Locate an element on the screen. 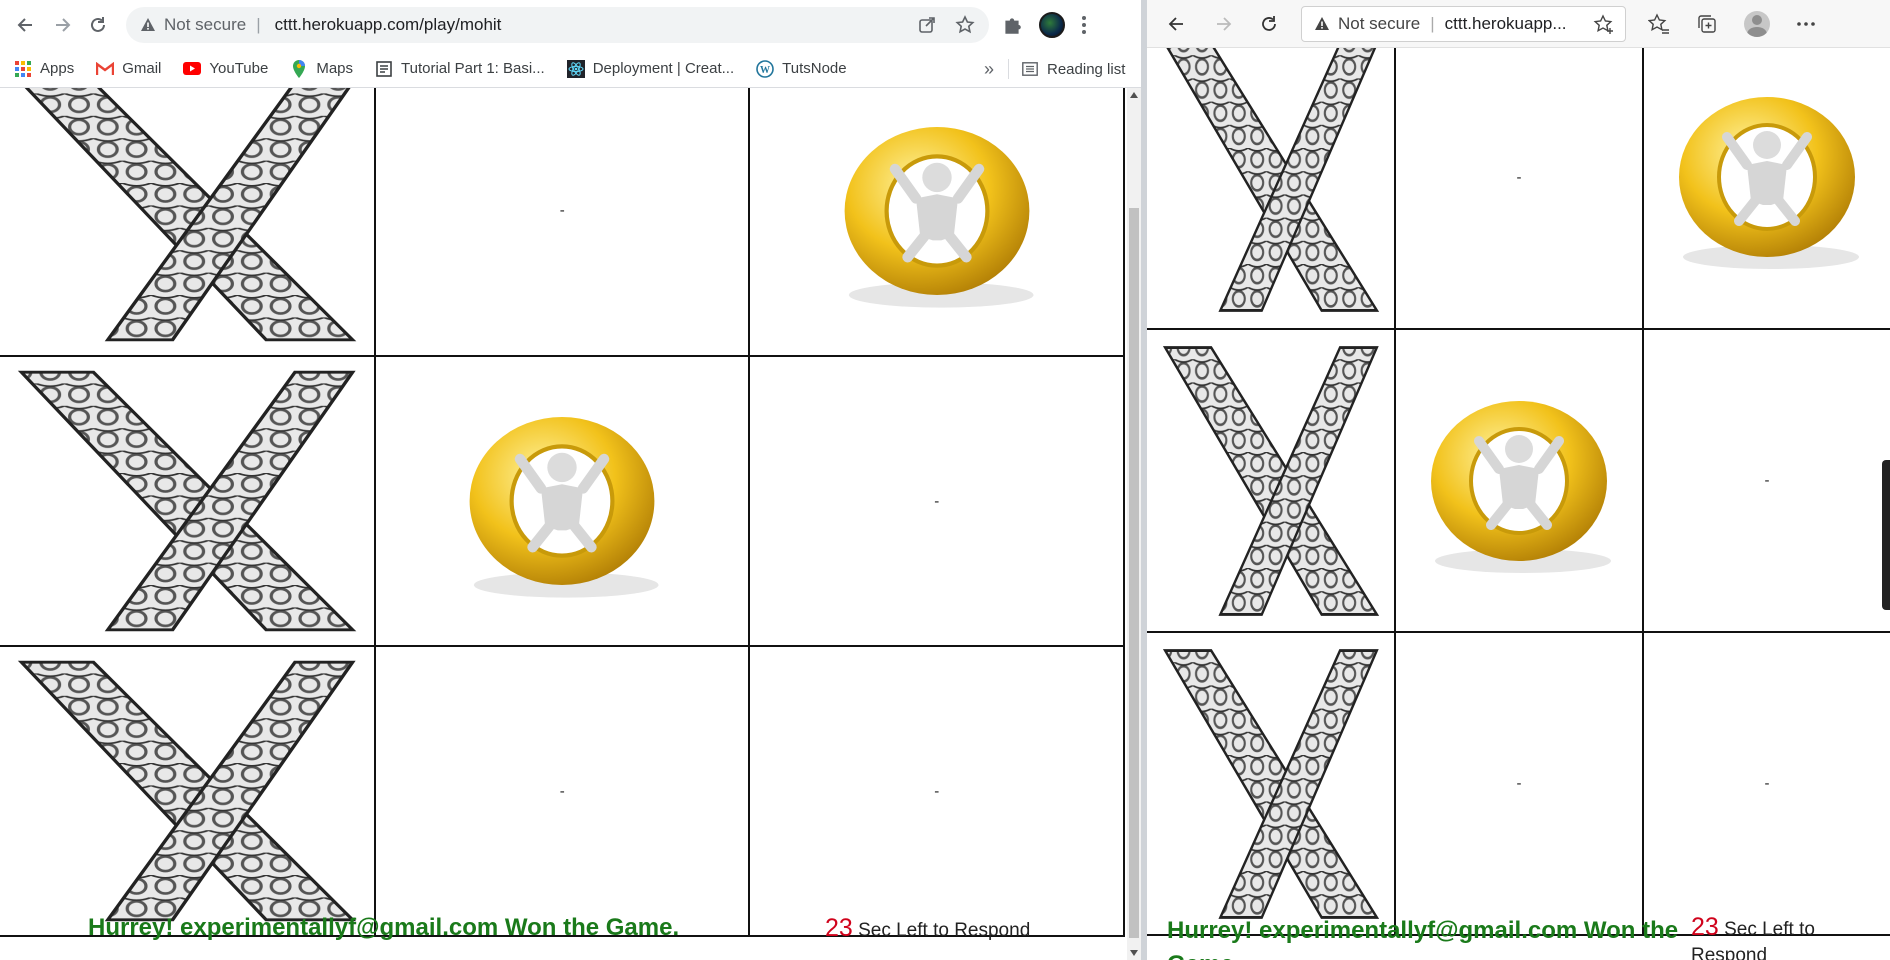  svg-text: W is located at coordinates (765, 70).